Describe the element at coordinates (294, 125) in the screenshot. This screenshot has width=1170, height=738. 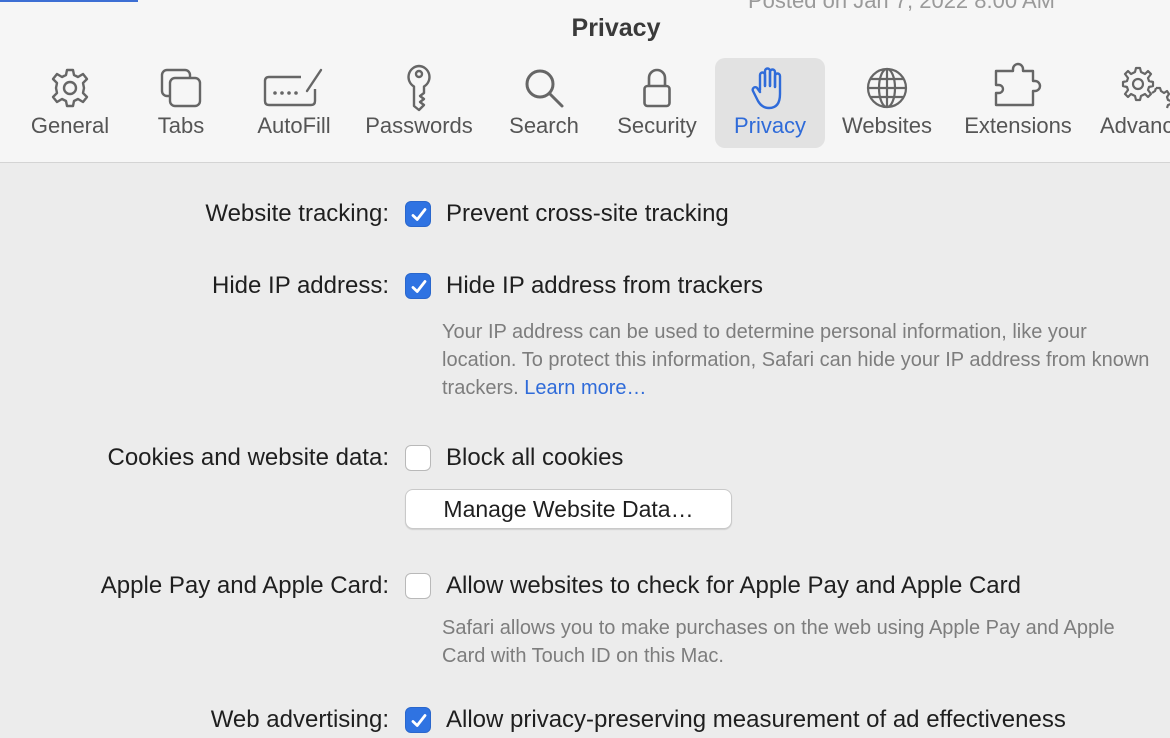
I see `tab-label: AutoFill` at that location.